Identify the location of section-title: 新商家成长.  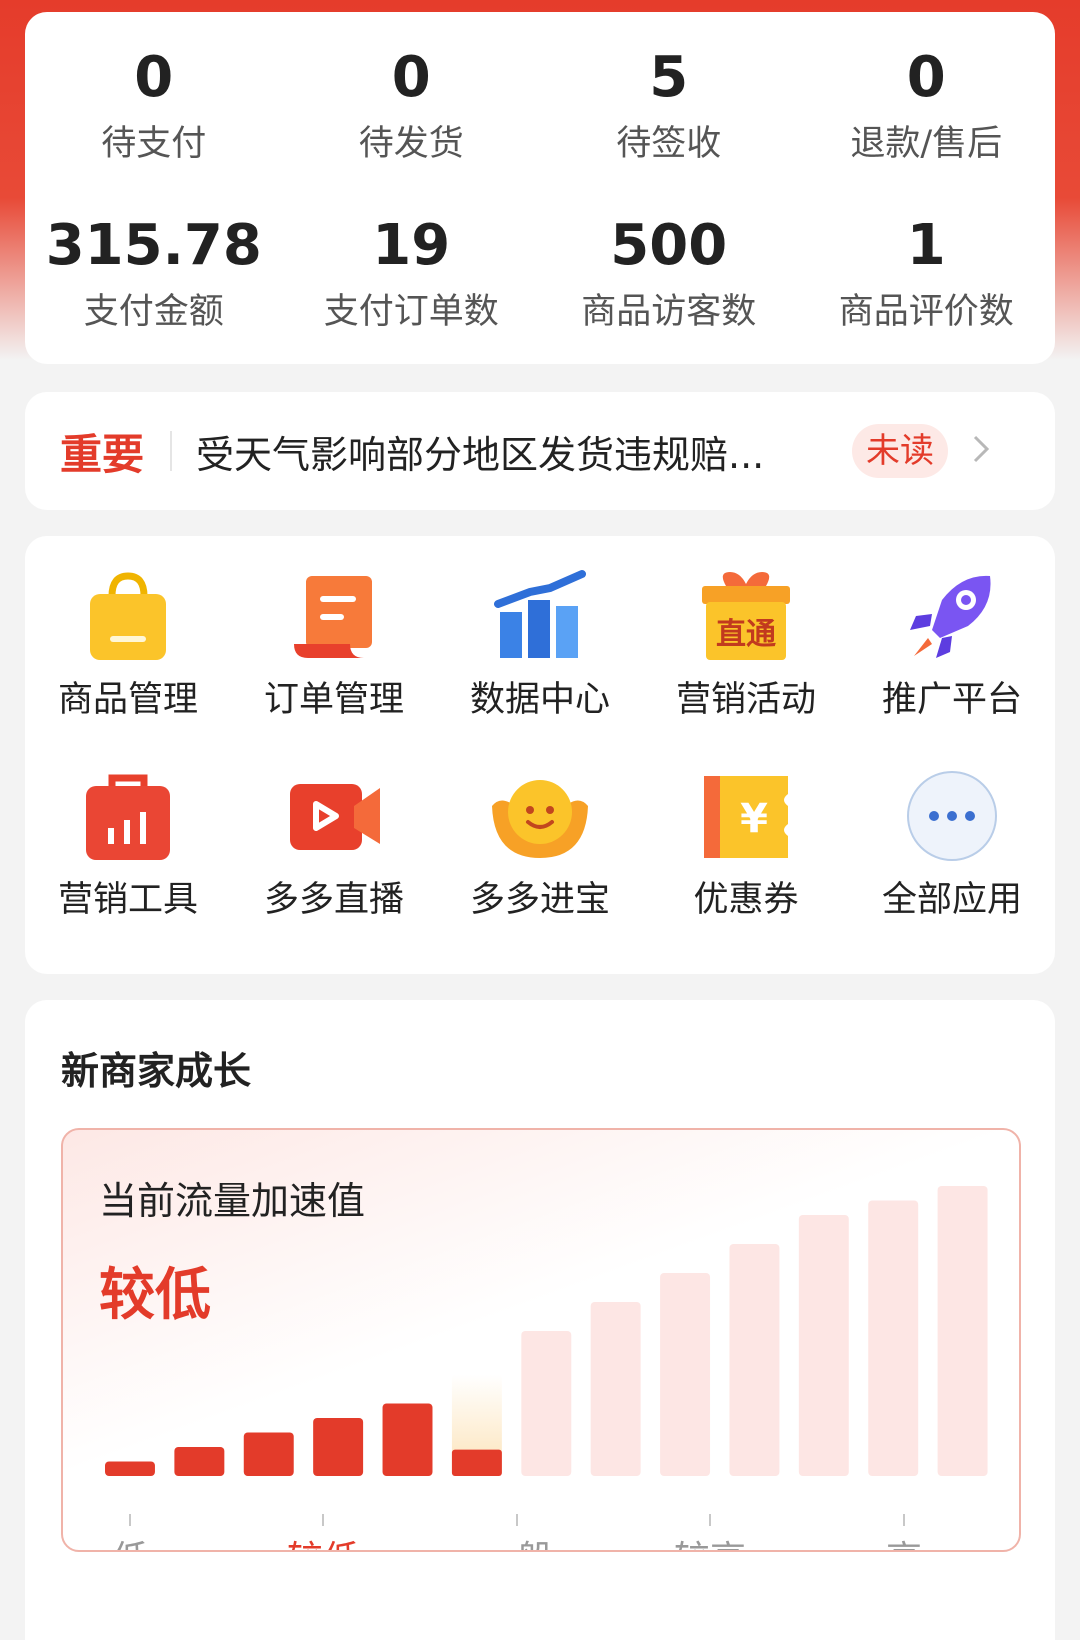
(156, 1071).